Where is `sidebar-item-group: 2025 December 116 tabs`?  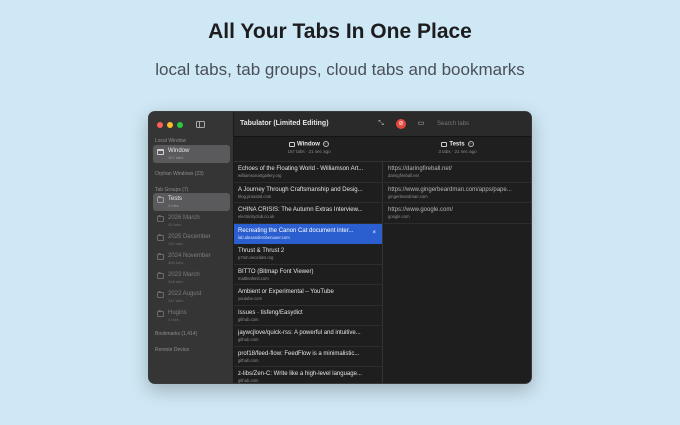 sidebar-item-group: 2025 December 116 tabs is located at coordinates (191, 240).